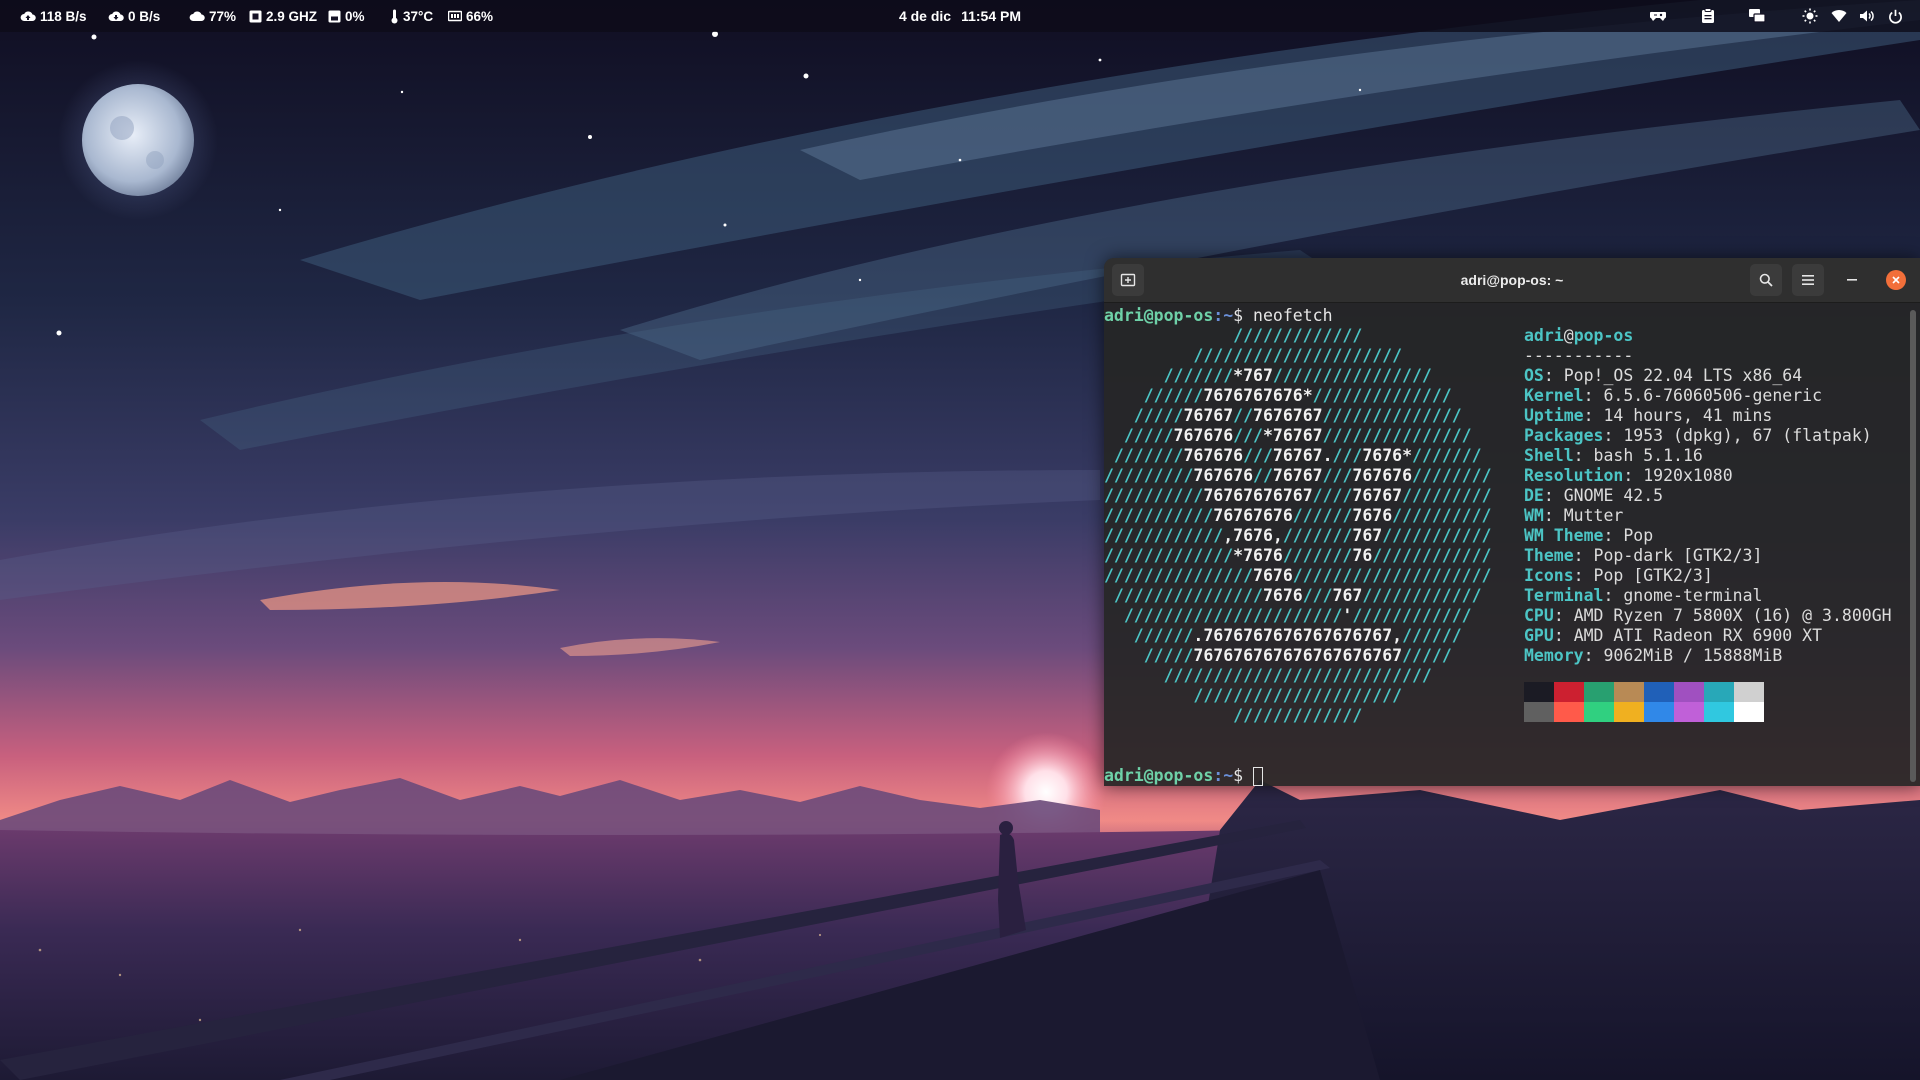  I want to click on info-key: Terminal, so click(1564, 595).